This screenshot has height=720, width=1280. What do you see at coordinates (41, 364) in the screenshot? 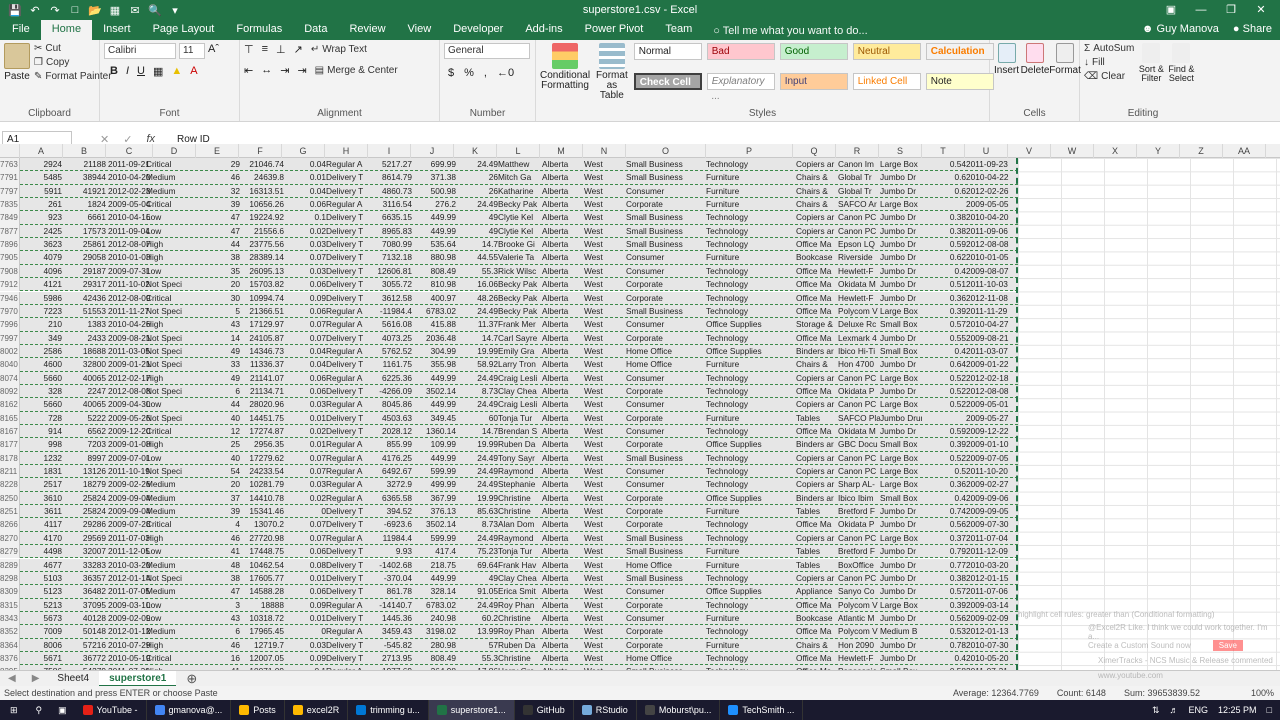
I see `cell: 4600` at bounding box center [41, 364].